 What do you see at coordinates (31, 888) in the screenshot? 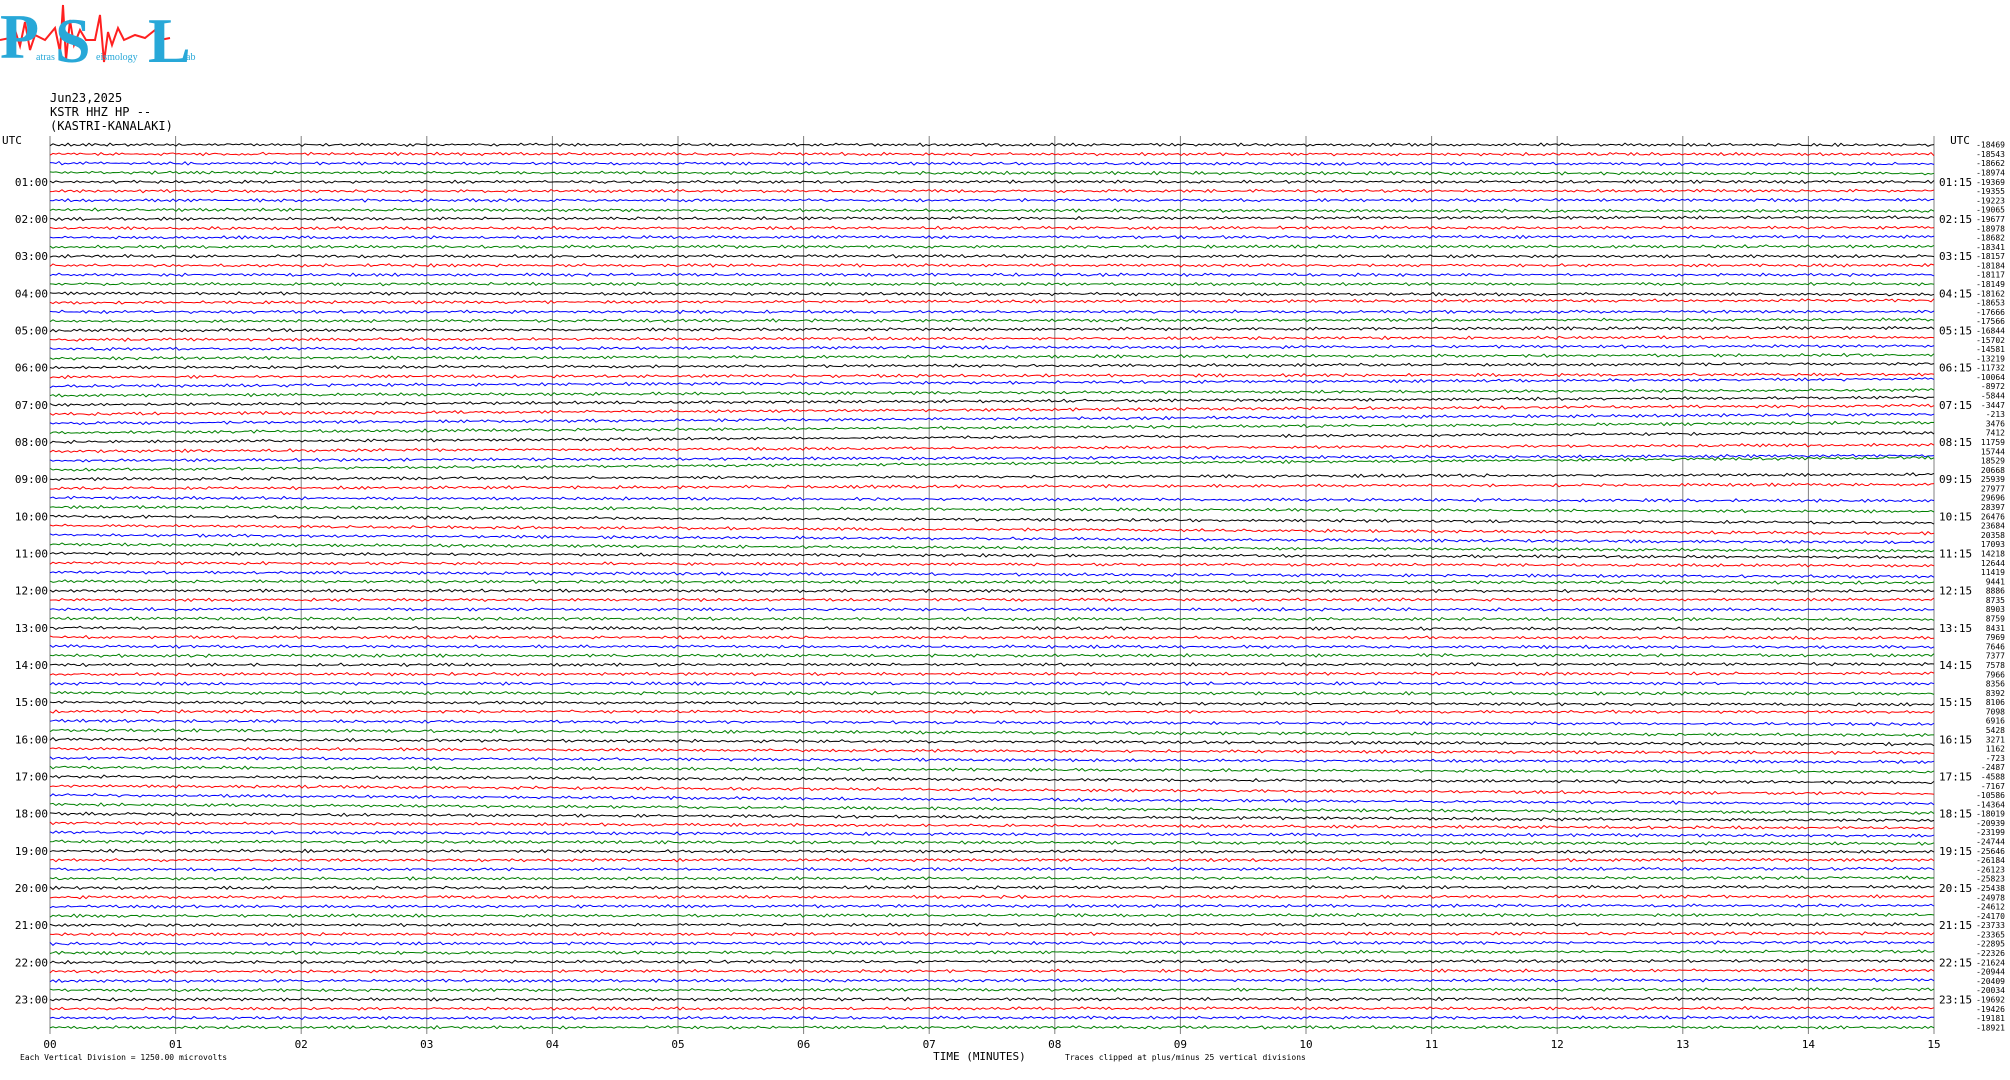
I see `hour-label-left: 20:00` at bounding box center [31, 888].